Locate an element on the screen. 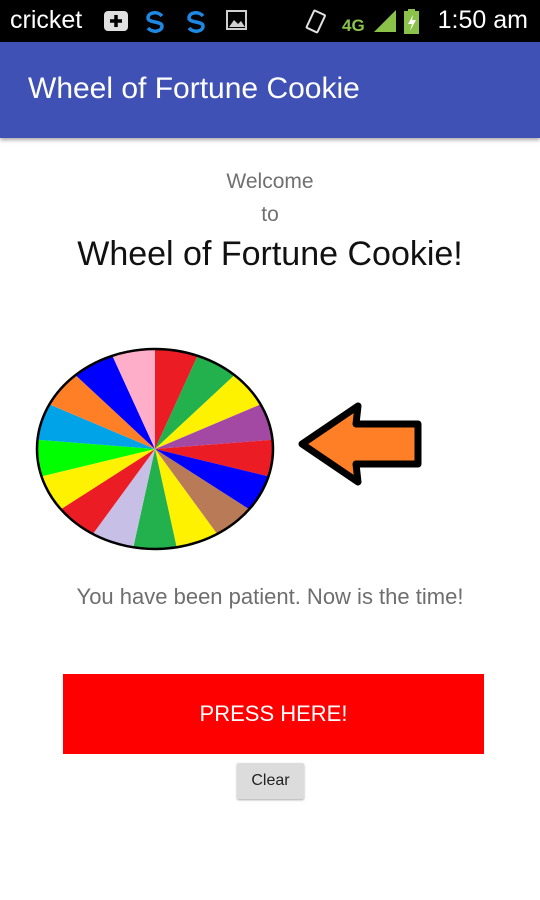  battery-charging-icon is located at coordinates (411, 21).